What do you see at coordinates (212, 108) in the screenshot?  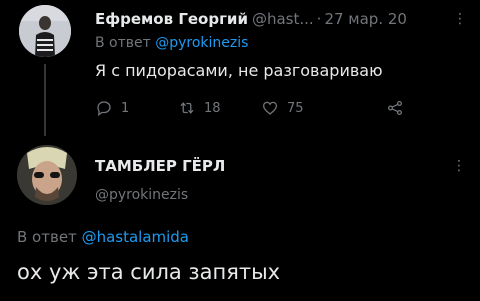 I see `retweet-count: 18` at bounding box center [212, 108].